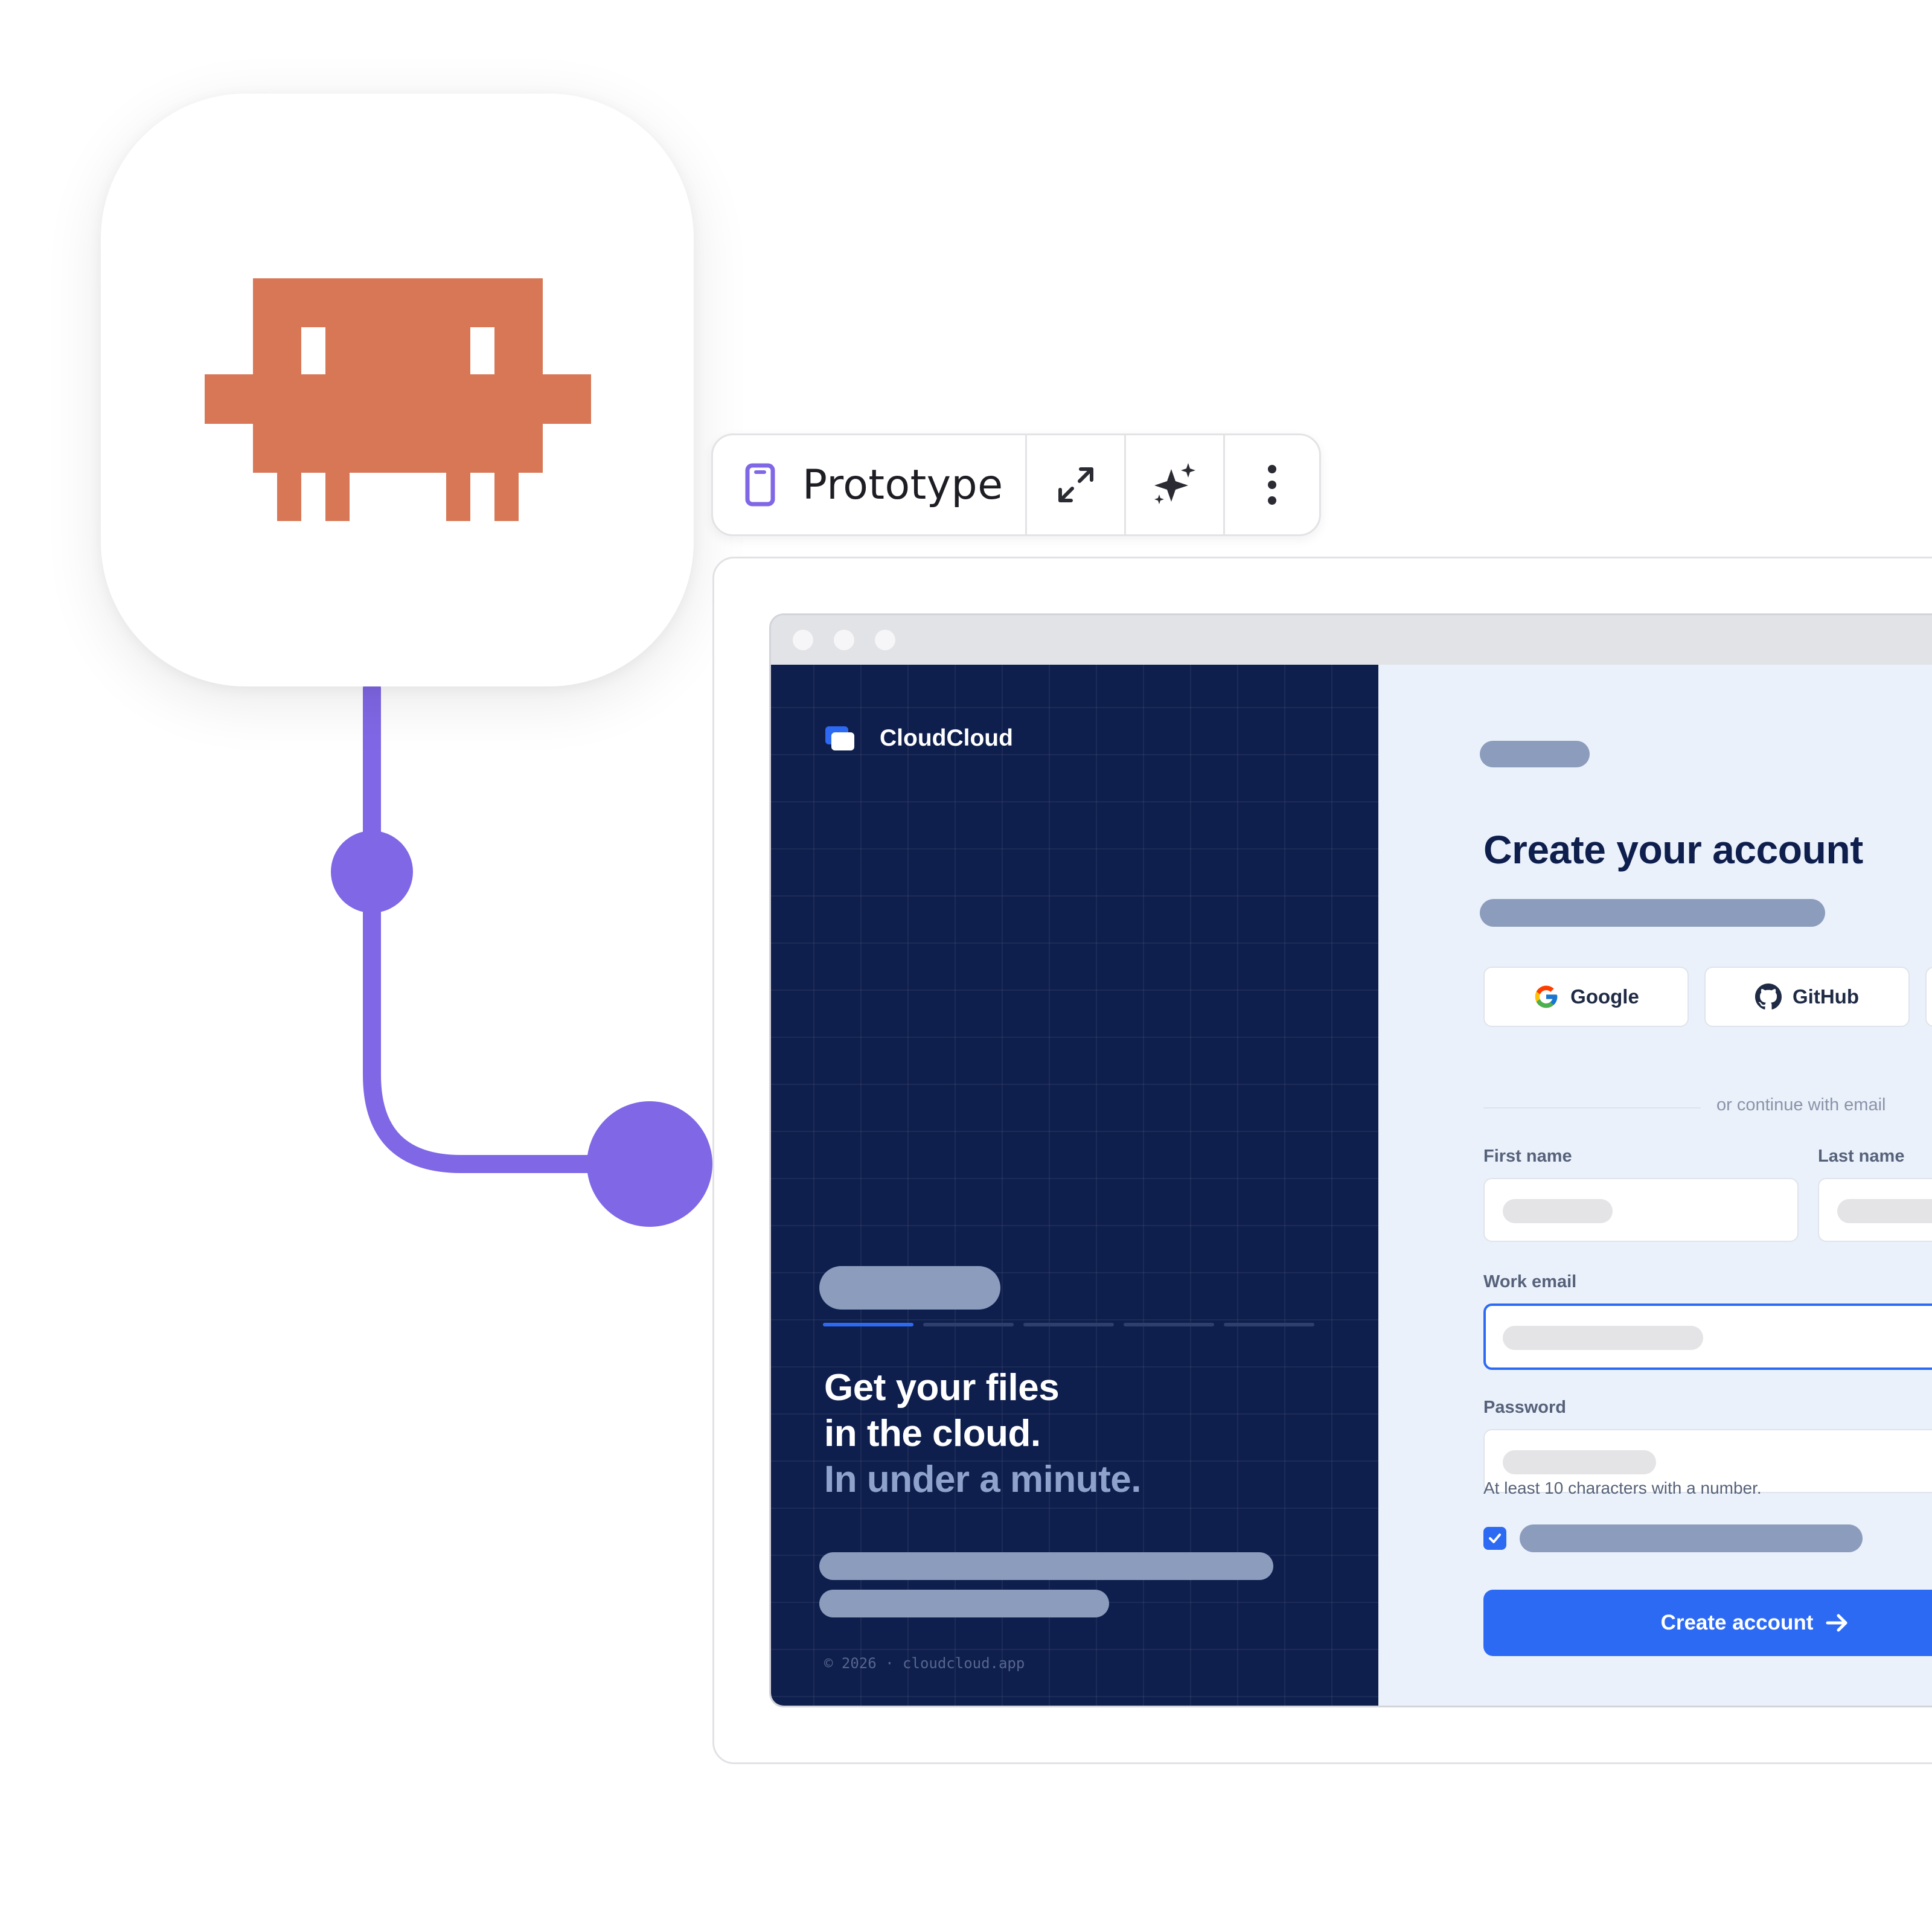 Image resolution: width=1932 pixels, height=1932 pixels. What do you see at coordinates (924, 1664) in the screenshot?
I see `footer-copyright: © 2026 · cloudcloud.app` at bounding box center [924, 1664].